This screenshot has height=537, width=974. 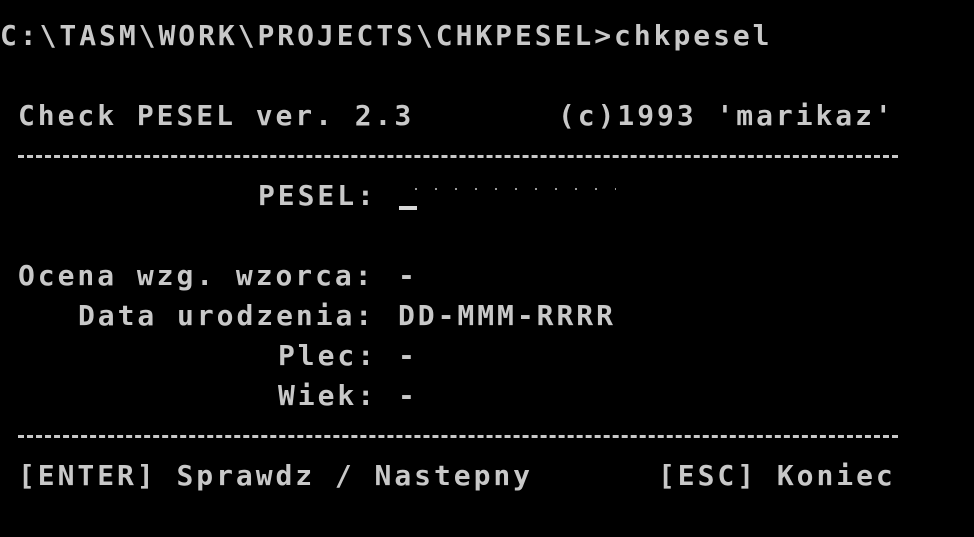 What do you see at coordinates (507, 315) in the screenshot?
I see `data-urodzenia-value: DD-MMM-RRRR` at bounding box center [507, 315].